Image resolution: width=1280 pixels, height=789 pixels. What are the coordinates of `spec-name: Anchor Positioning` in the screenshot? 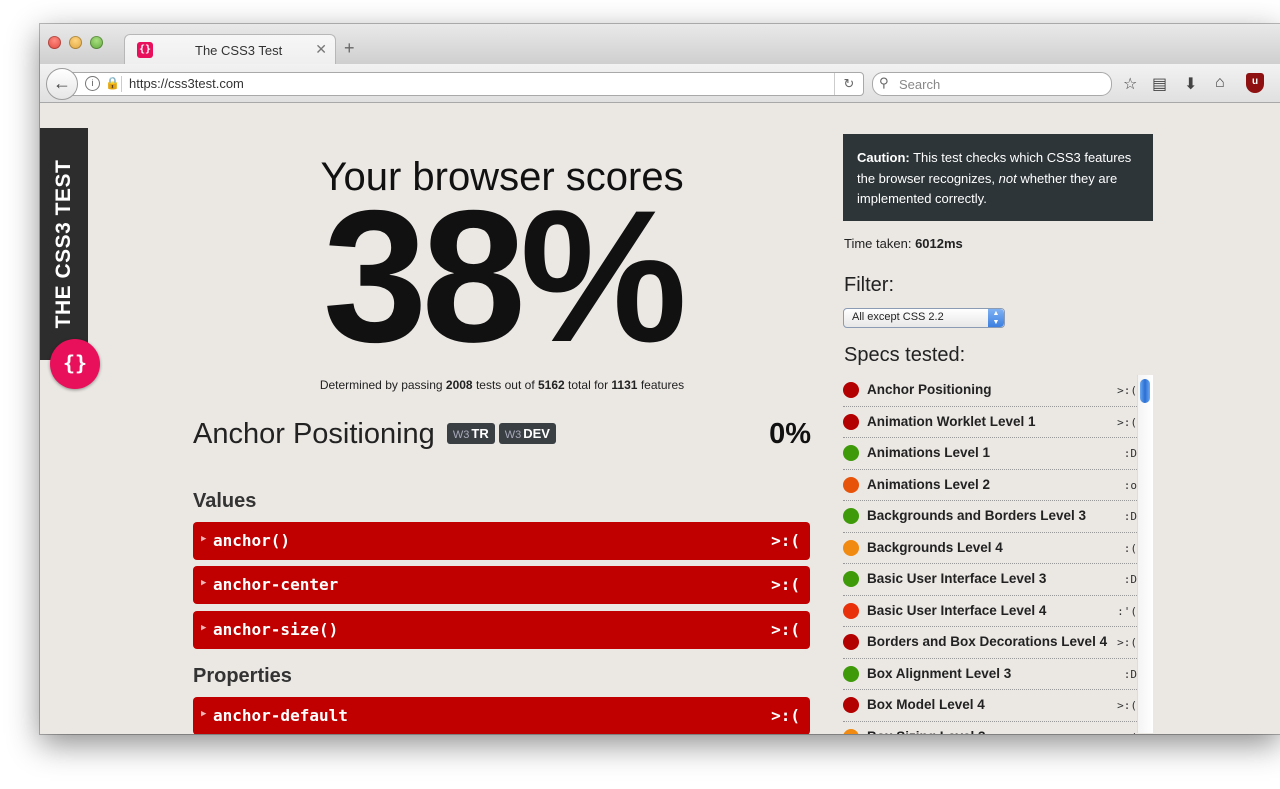 It's located at (929, 389).